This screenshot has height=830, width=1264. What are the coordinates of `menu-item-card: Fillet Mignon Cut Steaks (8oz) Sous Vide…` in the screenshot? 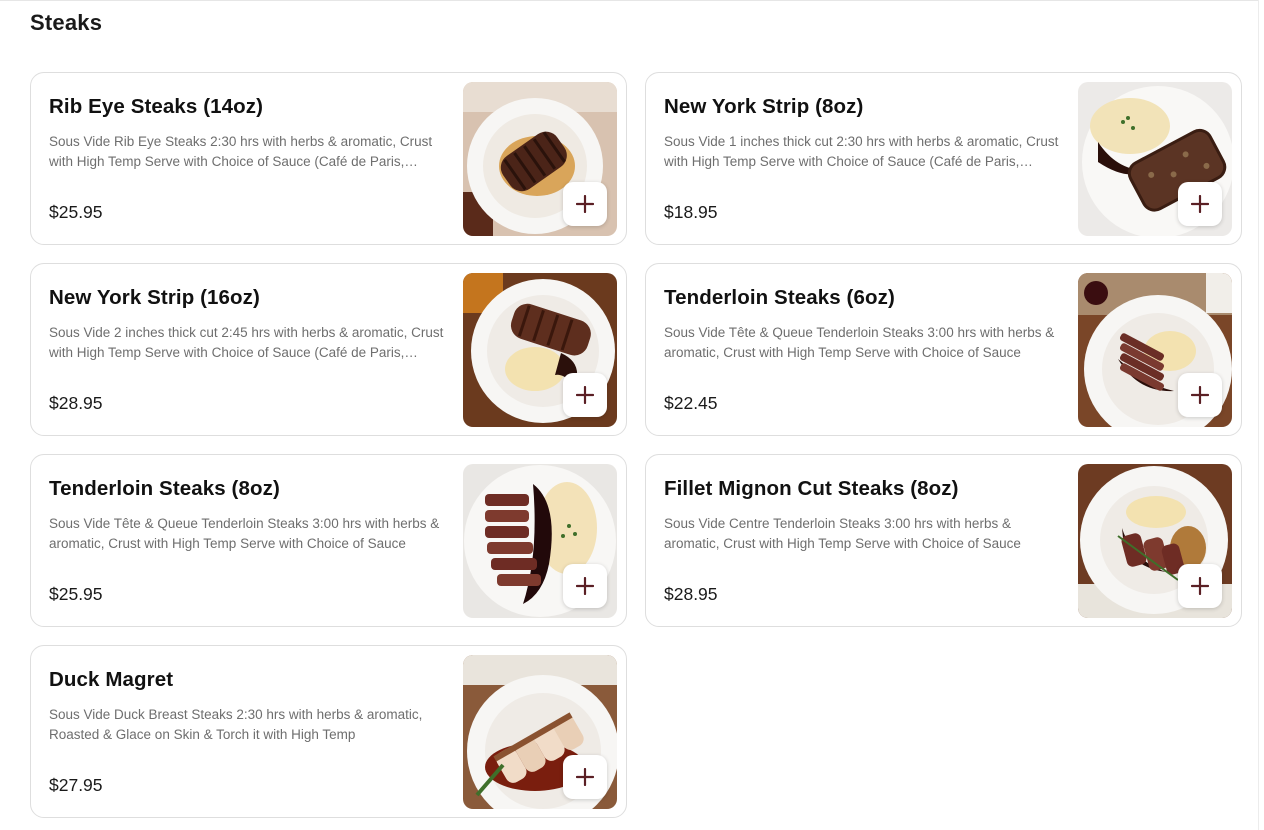 It's located at (943, 540).